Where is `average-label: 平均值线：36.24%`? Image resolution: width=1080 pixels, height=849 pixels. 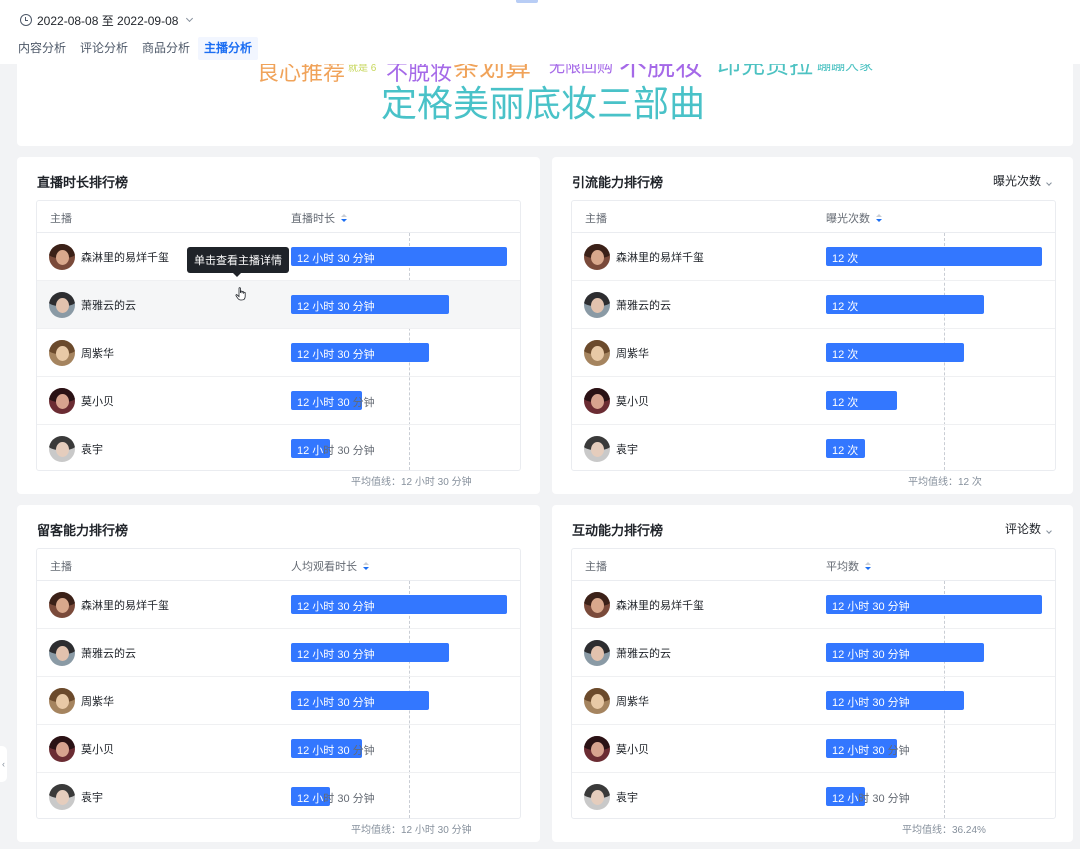
average-label: 平均值线：36.24% is located at coordinates (944, 830).